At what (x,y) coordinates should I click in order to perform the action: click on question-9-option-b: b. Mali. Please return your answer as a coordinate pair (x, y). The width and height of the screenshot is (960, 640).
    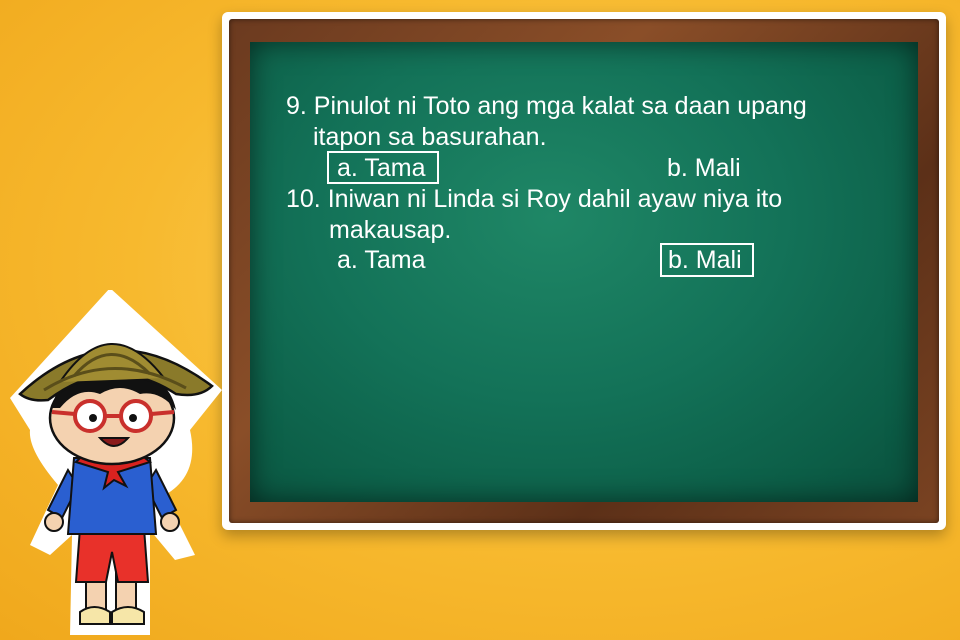
    Looking at the image, I should click on (704, 168).